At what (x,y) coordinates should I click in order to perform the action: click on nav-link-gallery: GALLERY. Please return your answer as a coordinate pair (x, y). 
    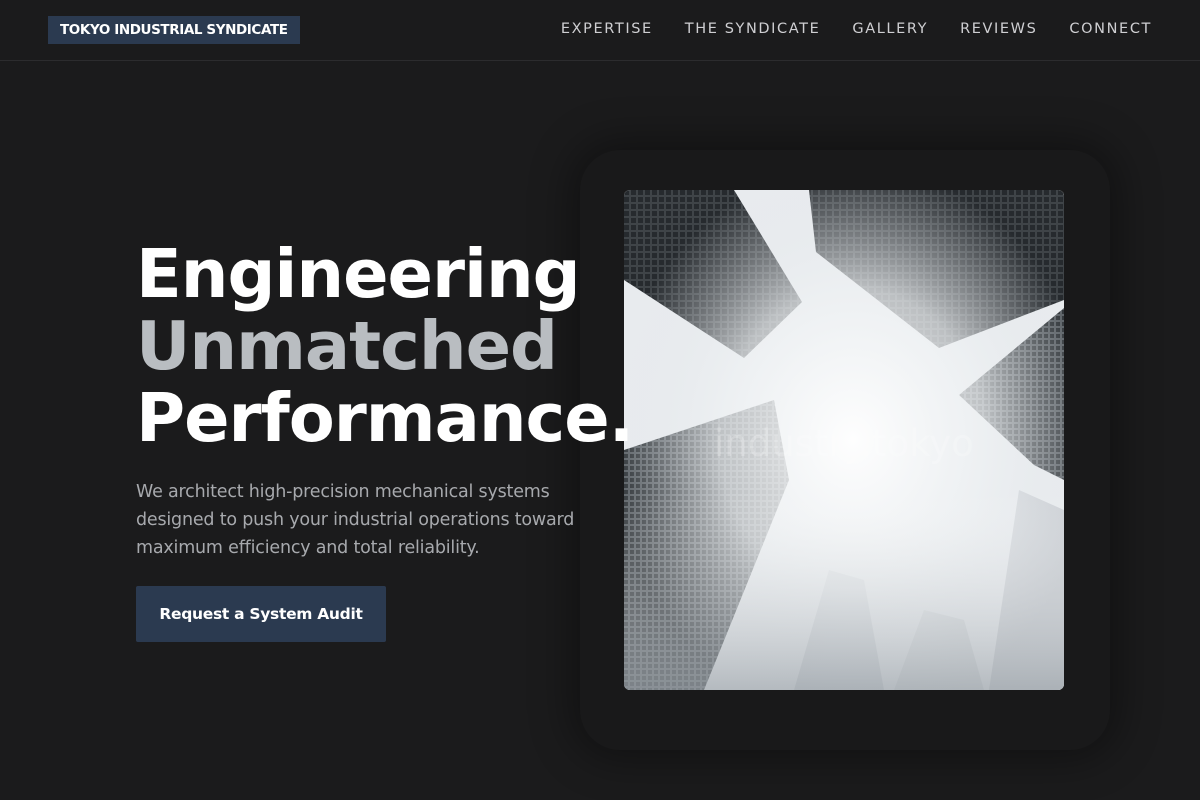
    Looking at the image, I should click on (890, 29).